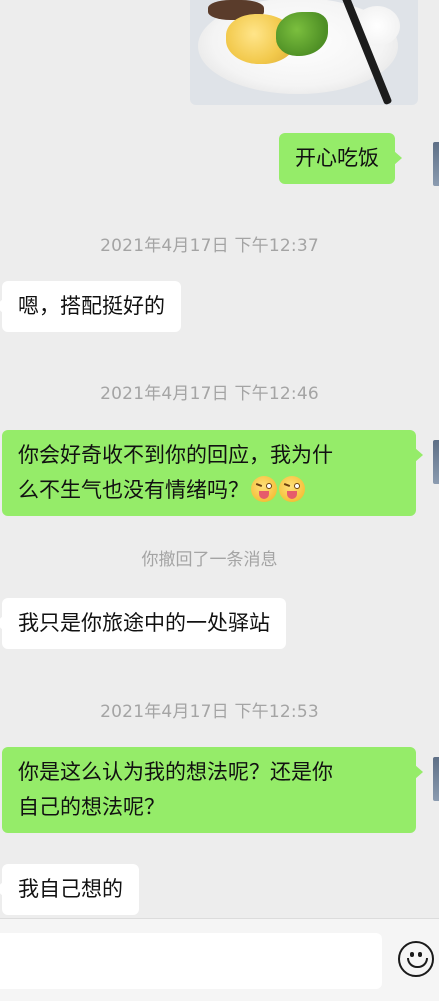  Describe the element at coordinates (416, 959) in the screenshot. I see `smiley-face-icon` at that location.